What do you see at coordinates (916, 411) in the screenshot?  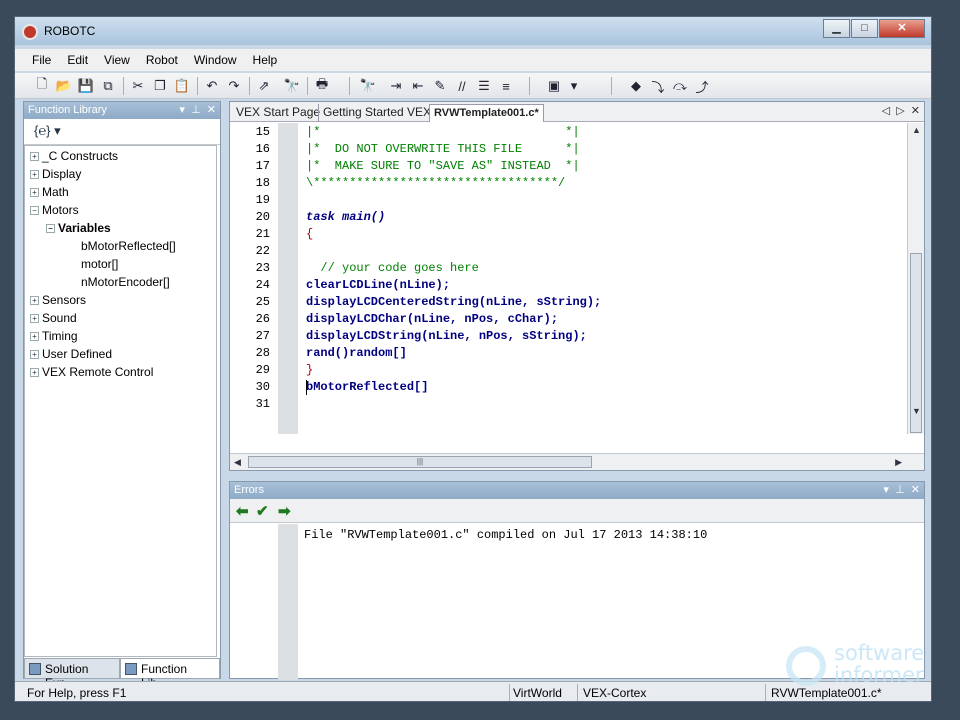 I see `scroll-down-icon: ▼` at bounding box center [916, 411].